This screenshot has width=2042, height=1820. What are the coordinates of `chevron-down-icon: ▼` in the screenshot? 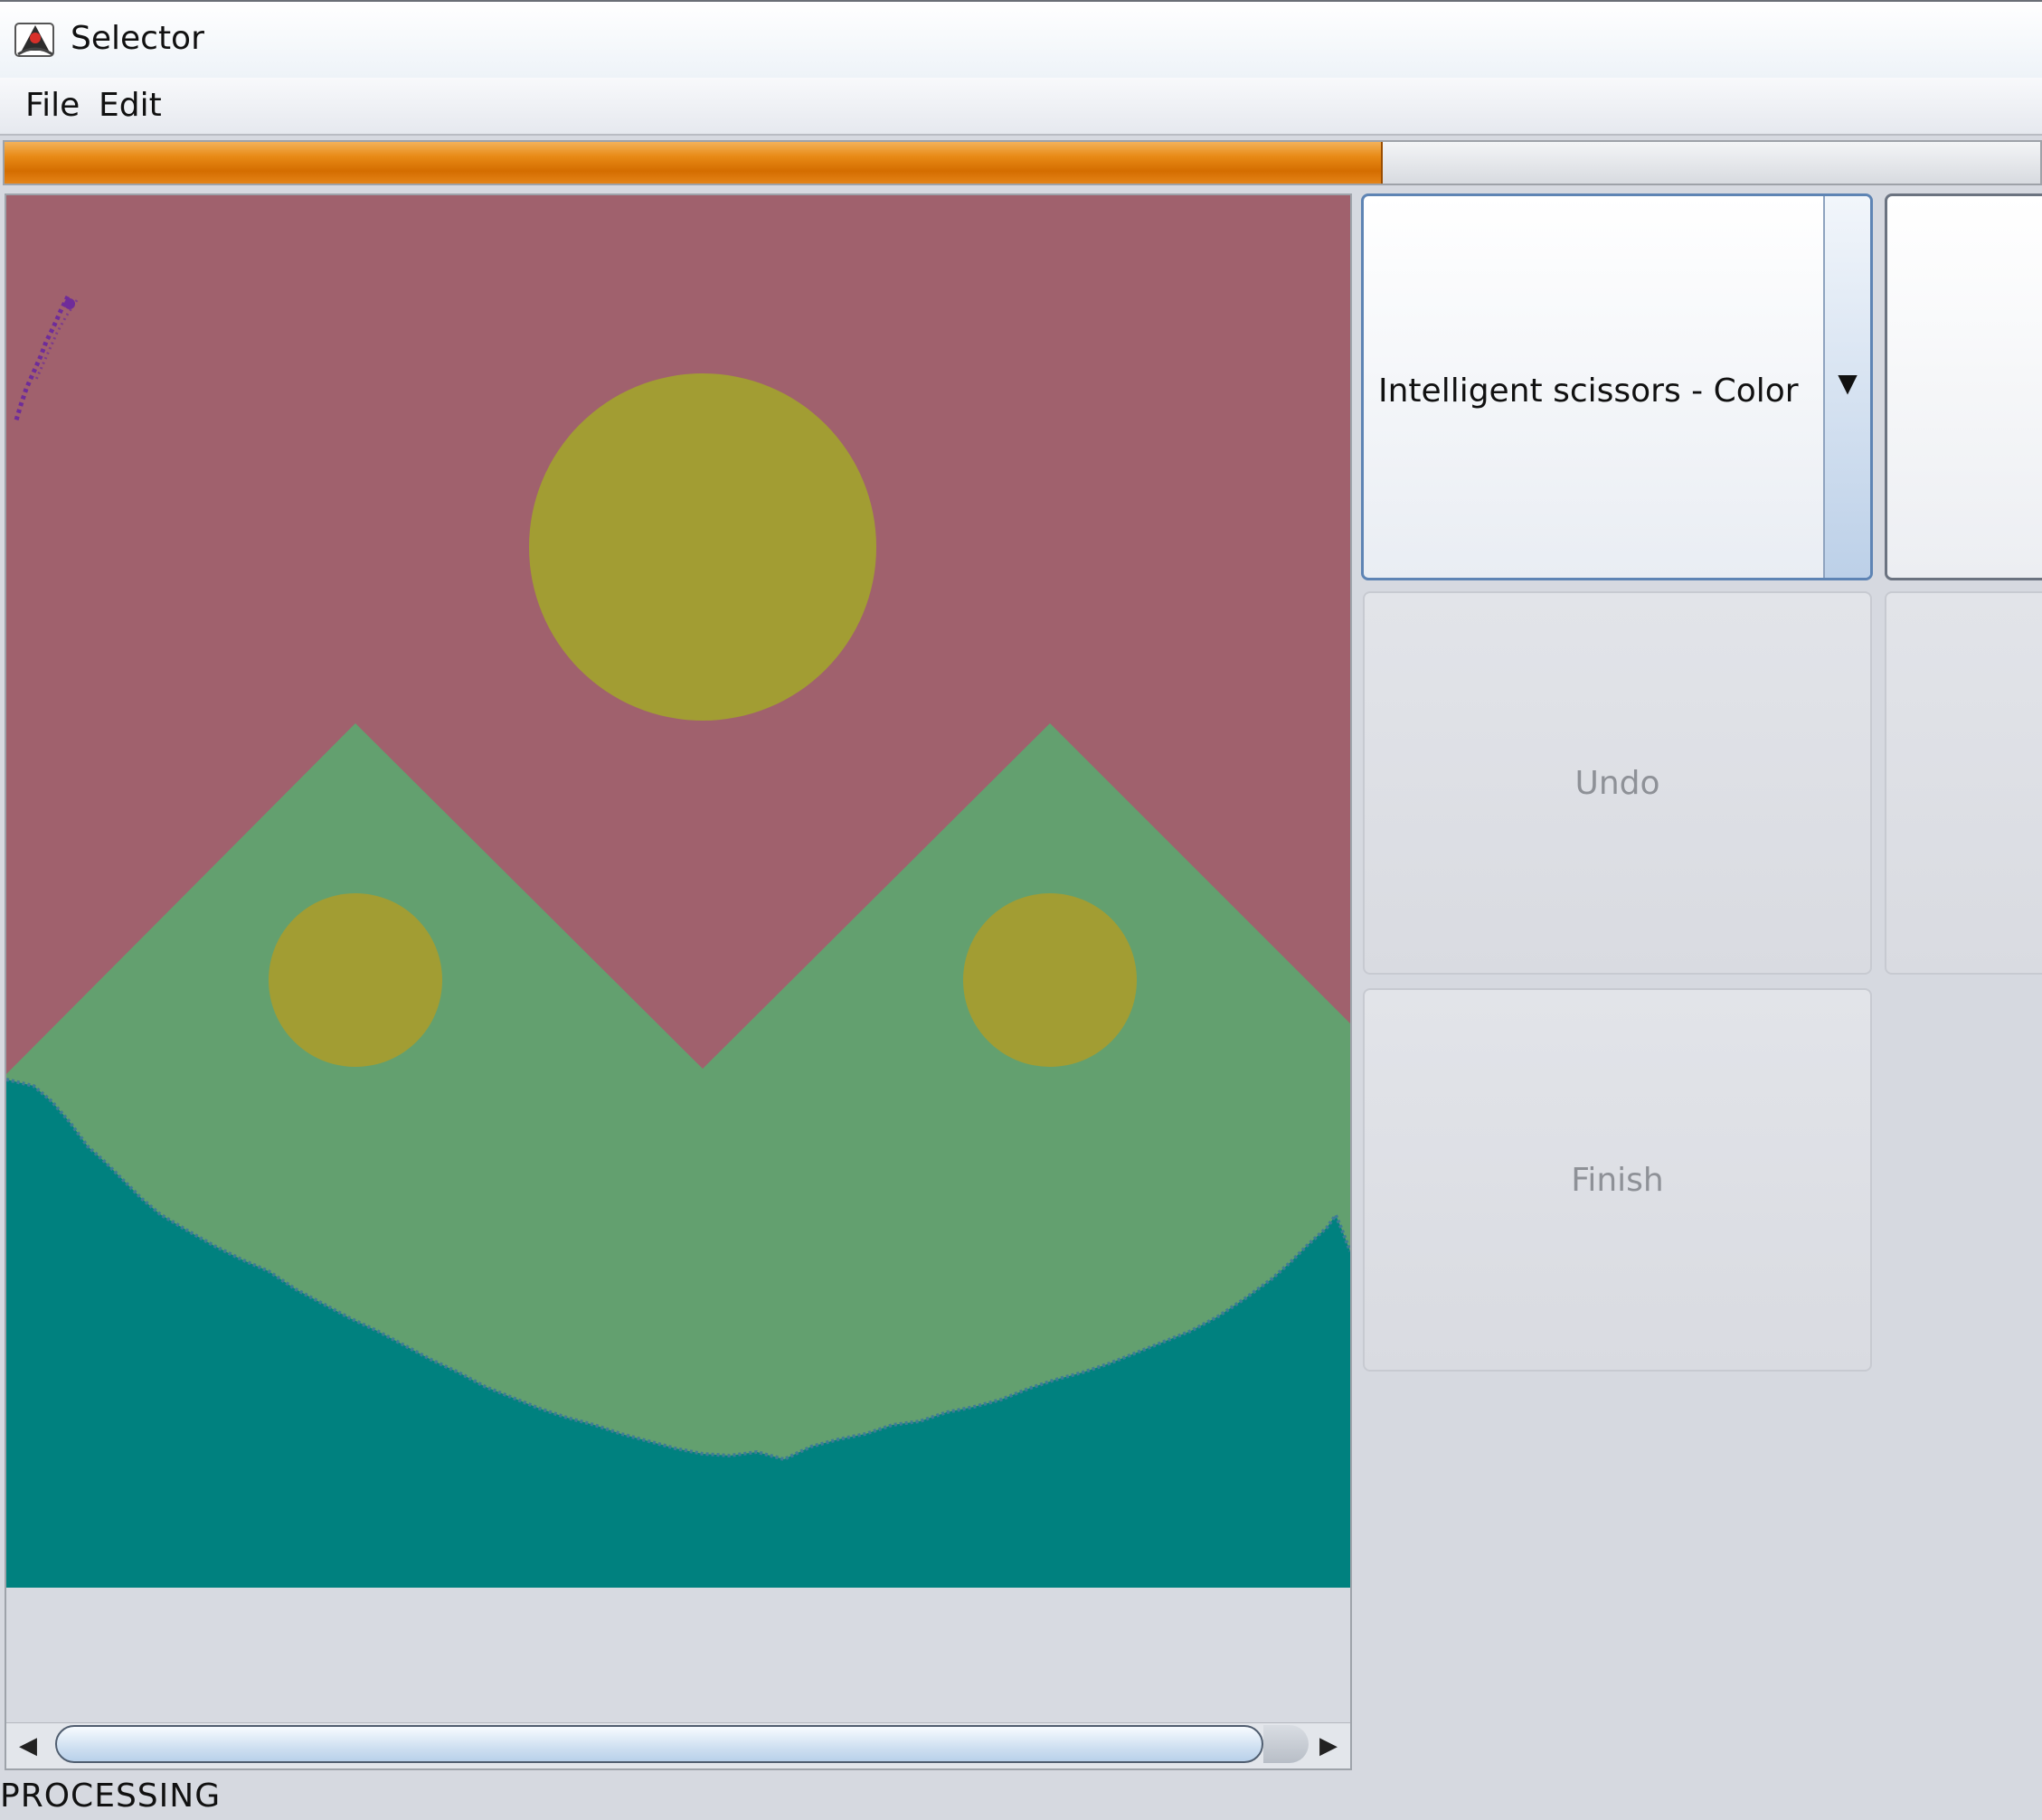 It's located at (1848, 383).